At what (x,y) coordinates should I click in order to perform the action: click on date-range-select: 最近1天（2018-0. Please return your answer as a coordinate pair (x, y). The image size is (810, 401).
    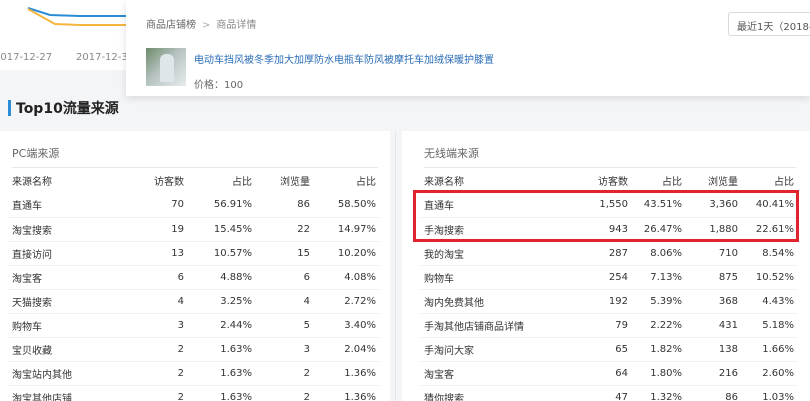
    Looking at the image, I should click on (769, 24).